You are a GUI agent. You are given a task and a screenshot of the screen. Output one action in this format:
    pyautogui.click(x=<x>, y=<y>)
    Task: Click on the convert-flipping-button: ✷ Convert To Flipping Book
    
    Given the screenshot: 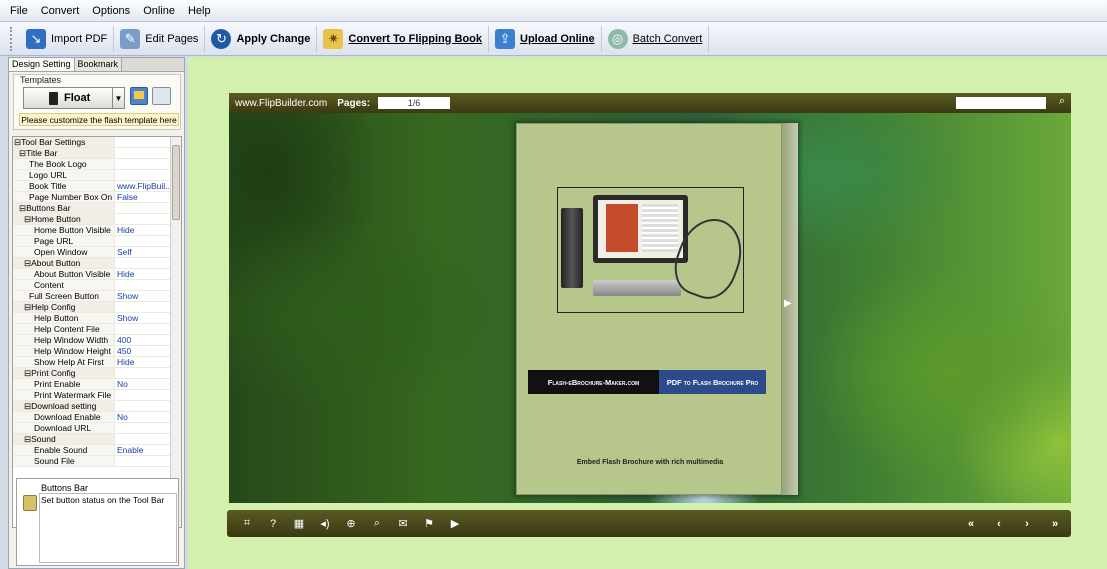 What is the action you would take?
    pyautogui.click(x=403, y=38)
    